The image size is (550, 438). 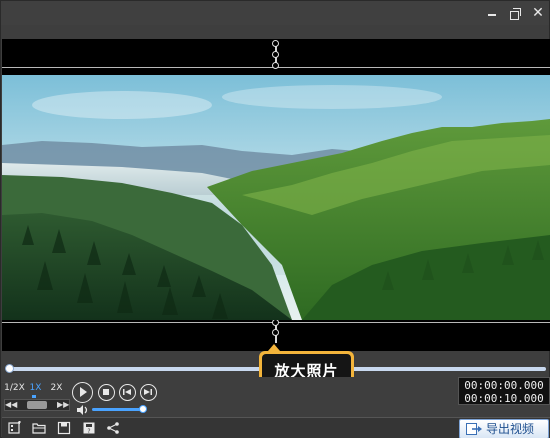 I want to click on close-icon: ✕, so click(x=538, y=13).